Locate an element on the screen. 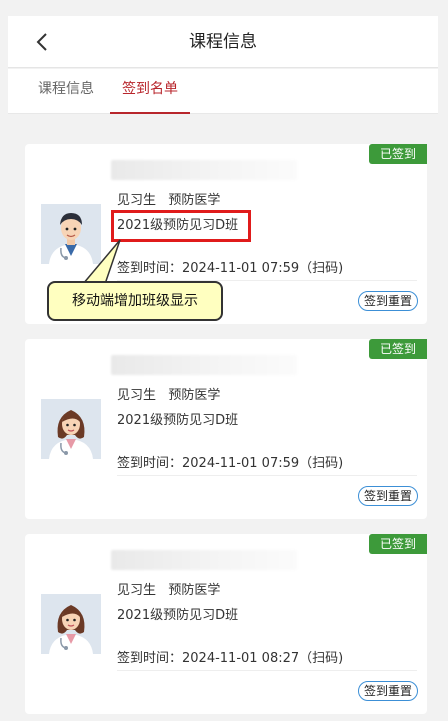  tab-course-info: 课程信息 is located at coordinates (66, 91).